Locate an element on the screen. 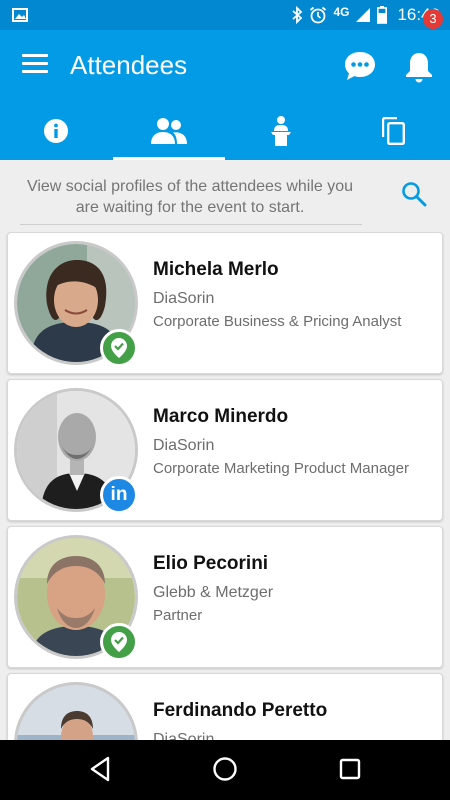 This screenshot has height=800, width=450. network-type: 4G is located at coordinates (341, 12).